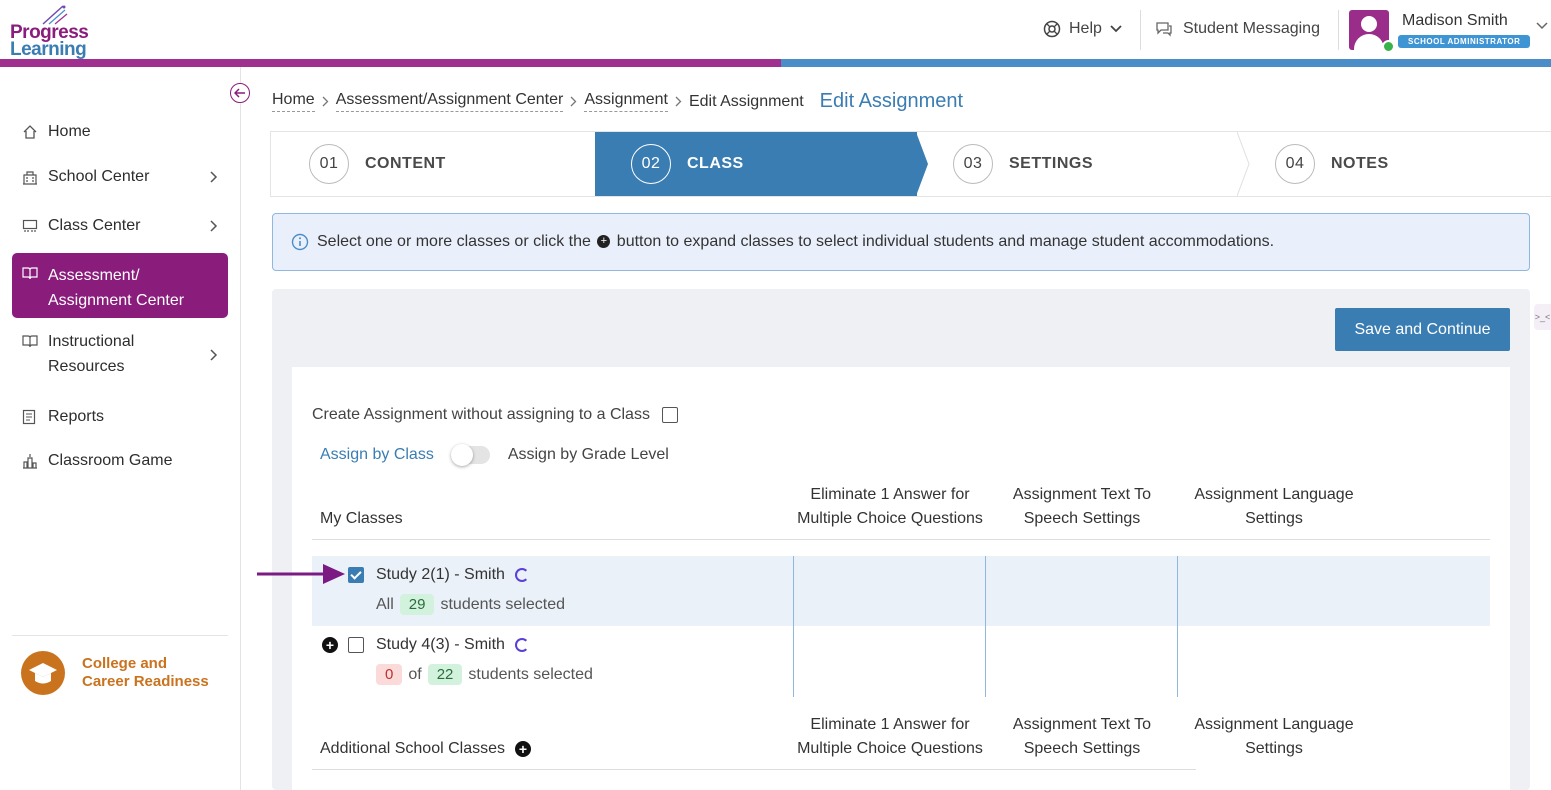 This screenshot has width=1551, height=790. I want to click on breadcrumb-home: Home, so click(293, 101).